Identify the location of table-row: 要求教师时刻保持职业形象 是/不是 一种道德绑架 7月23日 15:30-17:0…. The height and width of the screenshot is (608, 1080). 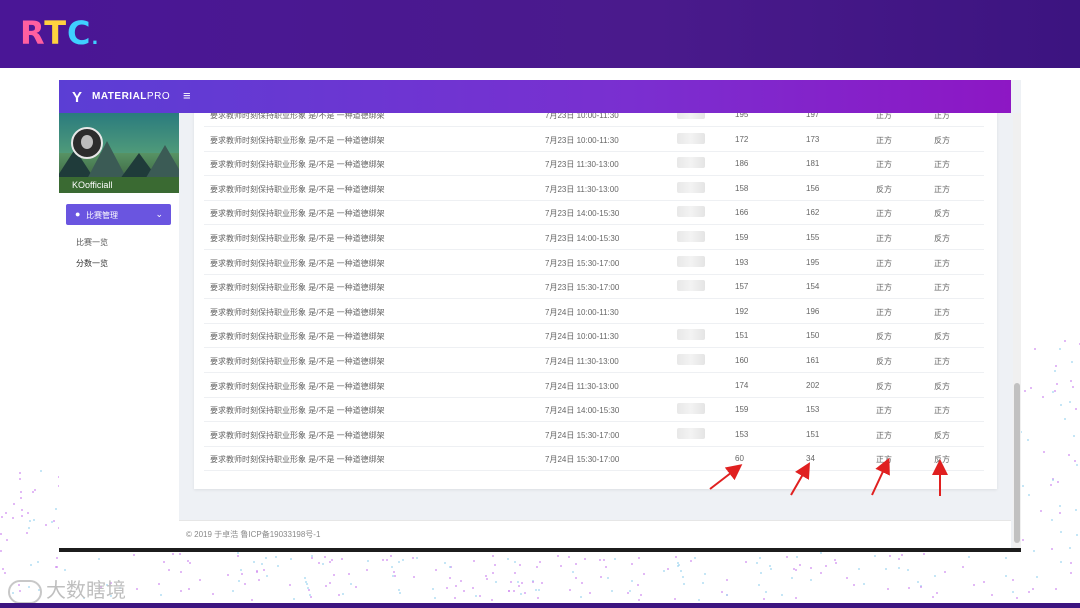
(594, 287).